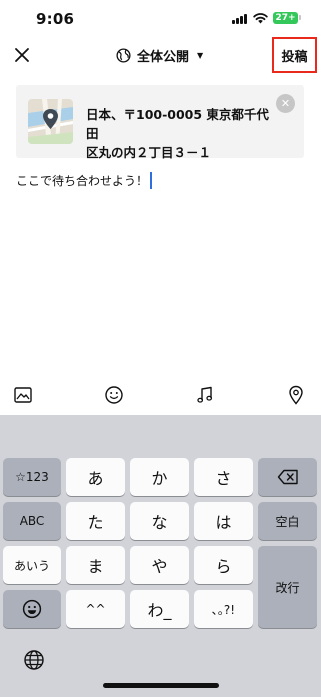  I want to click on visibility-selector: 全体公開 ▼, so click(159, 55).